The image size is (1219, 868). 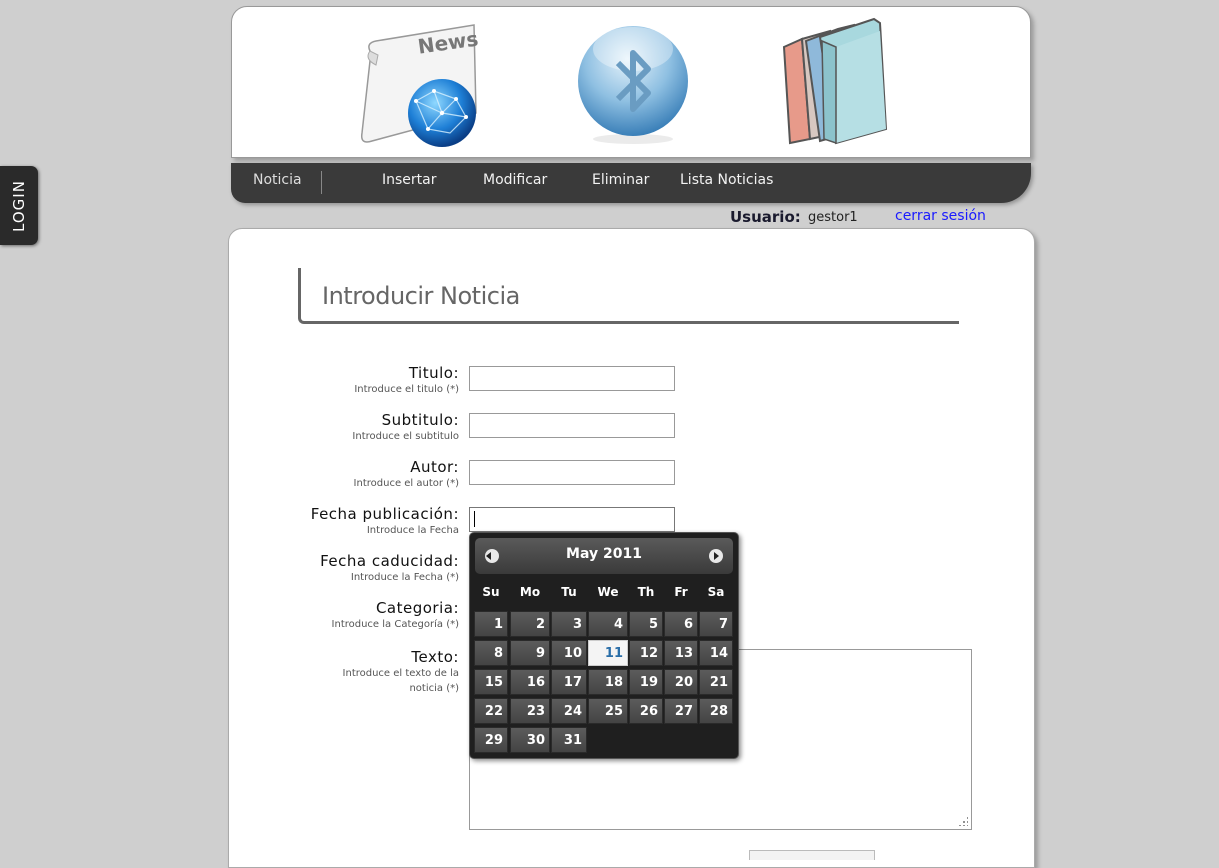 I want to click on header-banner: News, so click(x=631, y=82).